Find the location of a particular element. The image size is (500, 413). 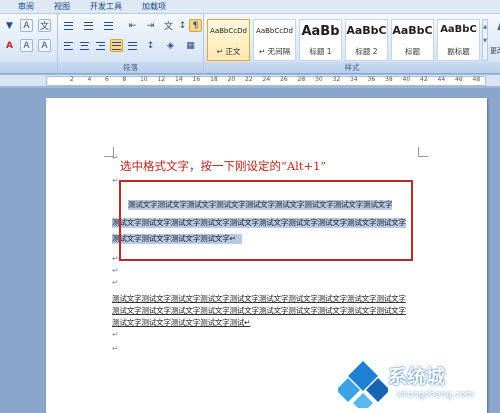

align-left-icon is located at coordinates (68, 45).